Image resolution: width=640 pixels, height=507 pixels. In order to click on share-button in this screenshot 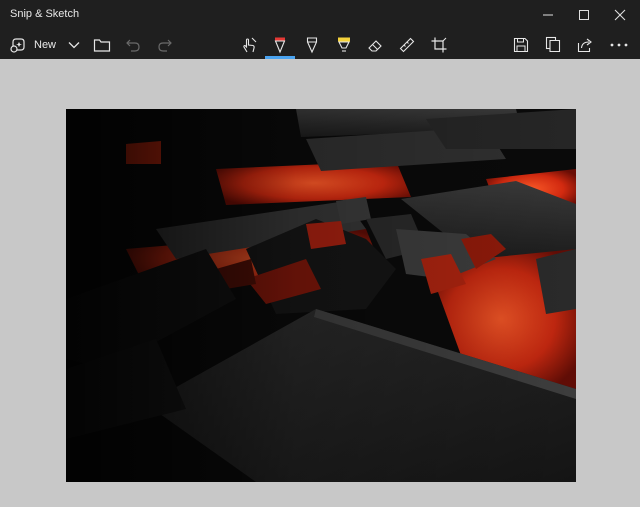, I will do `click(585, 44)`.